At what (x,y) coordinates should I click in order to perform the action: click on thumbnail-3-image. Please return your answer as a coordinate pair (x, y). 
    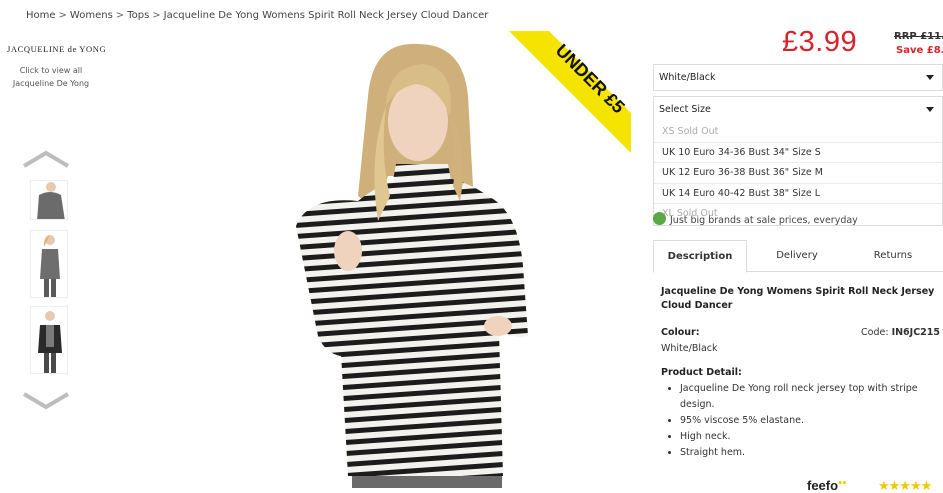
    Looking at the image, I should click on (49, 340).